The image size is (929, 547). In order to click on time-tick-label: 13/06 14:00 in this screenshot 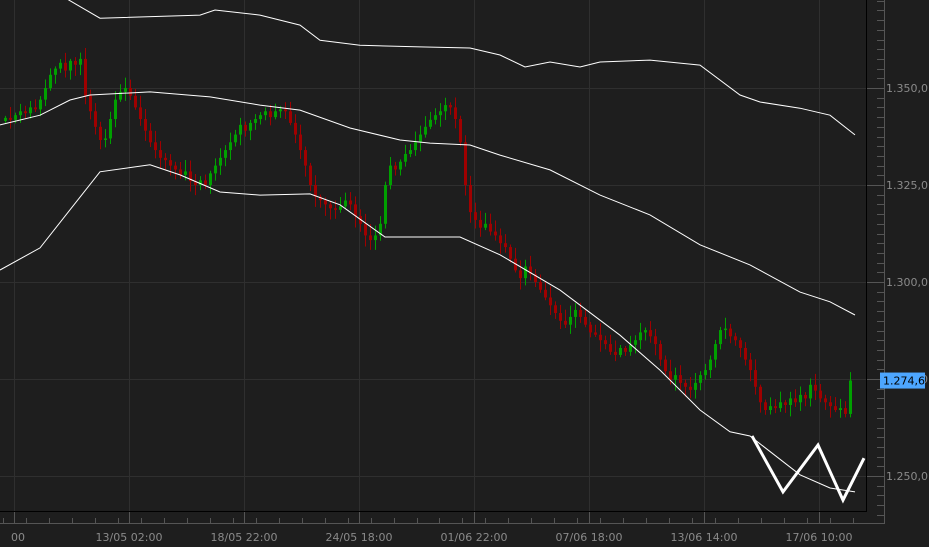, I will do `click(704, 537)`.